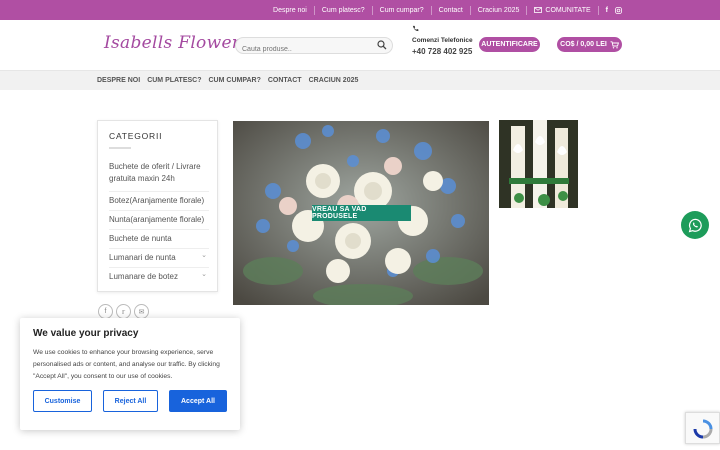 This screenshot has width=720, height=450. I want to click on twitter-share-icon: 𝕣, so click(123, 311).